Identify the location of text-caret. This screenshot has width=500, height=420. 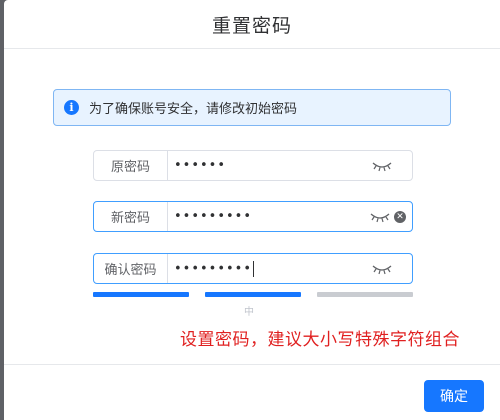
(254, 268).